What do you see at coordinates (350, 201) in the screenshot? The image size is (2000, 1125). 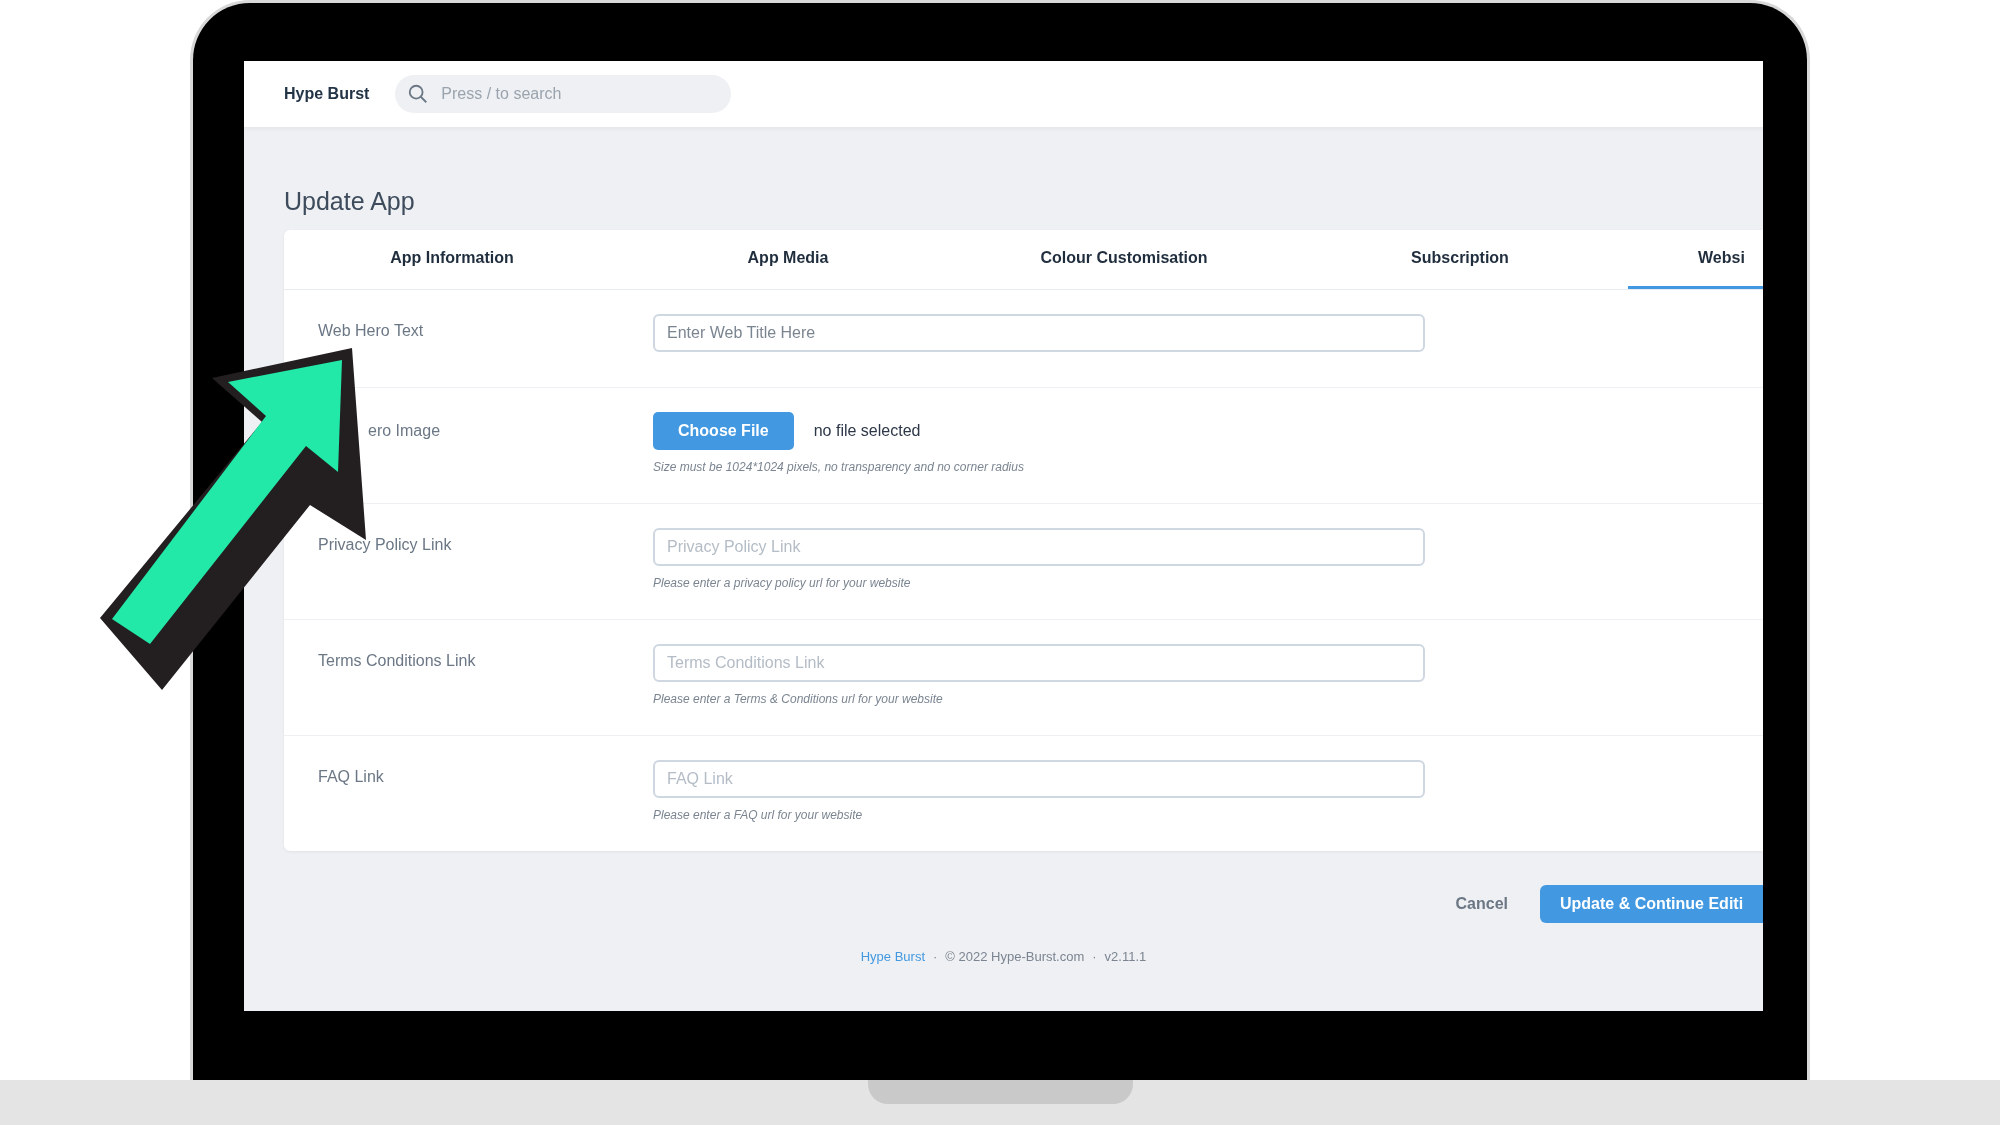 I see `page-title: Update App` at bounding box center [350, 201].